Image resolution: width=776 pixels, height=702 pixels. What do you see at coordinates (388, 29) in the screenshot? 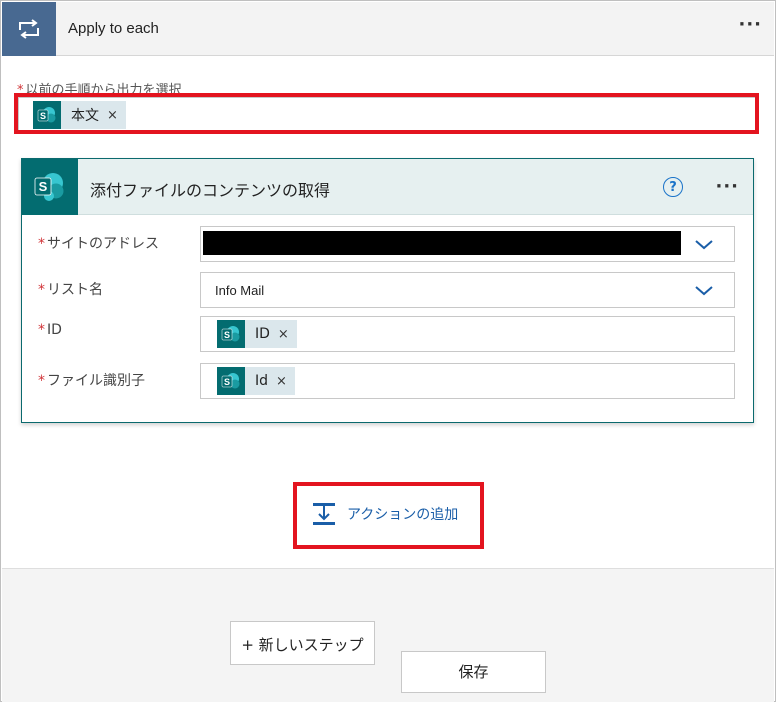
I see `apply-to-each-header: Apply to each ···` at bounding box center [388, 29].